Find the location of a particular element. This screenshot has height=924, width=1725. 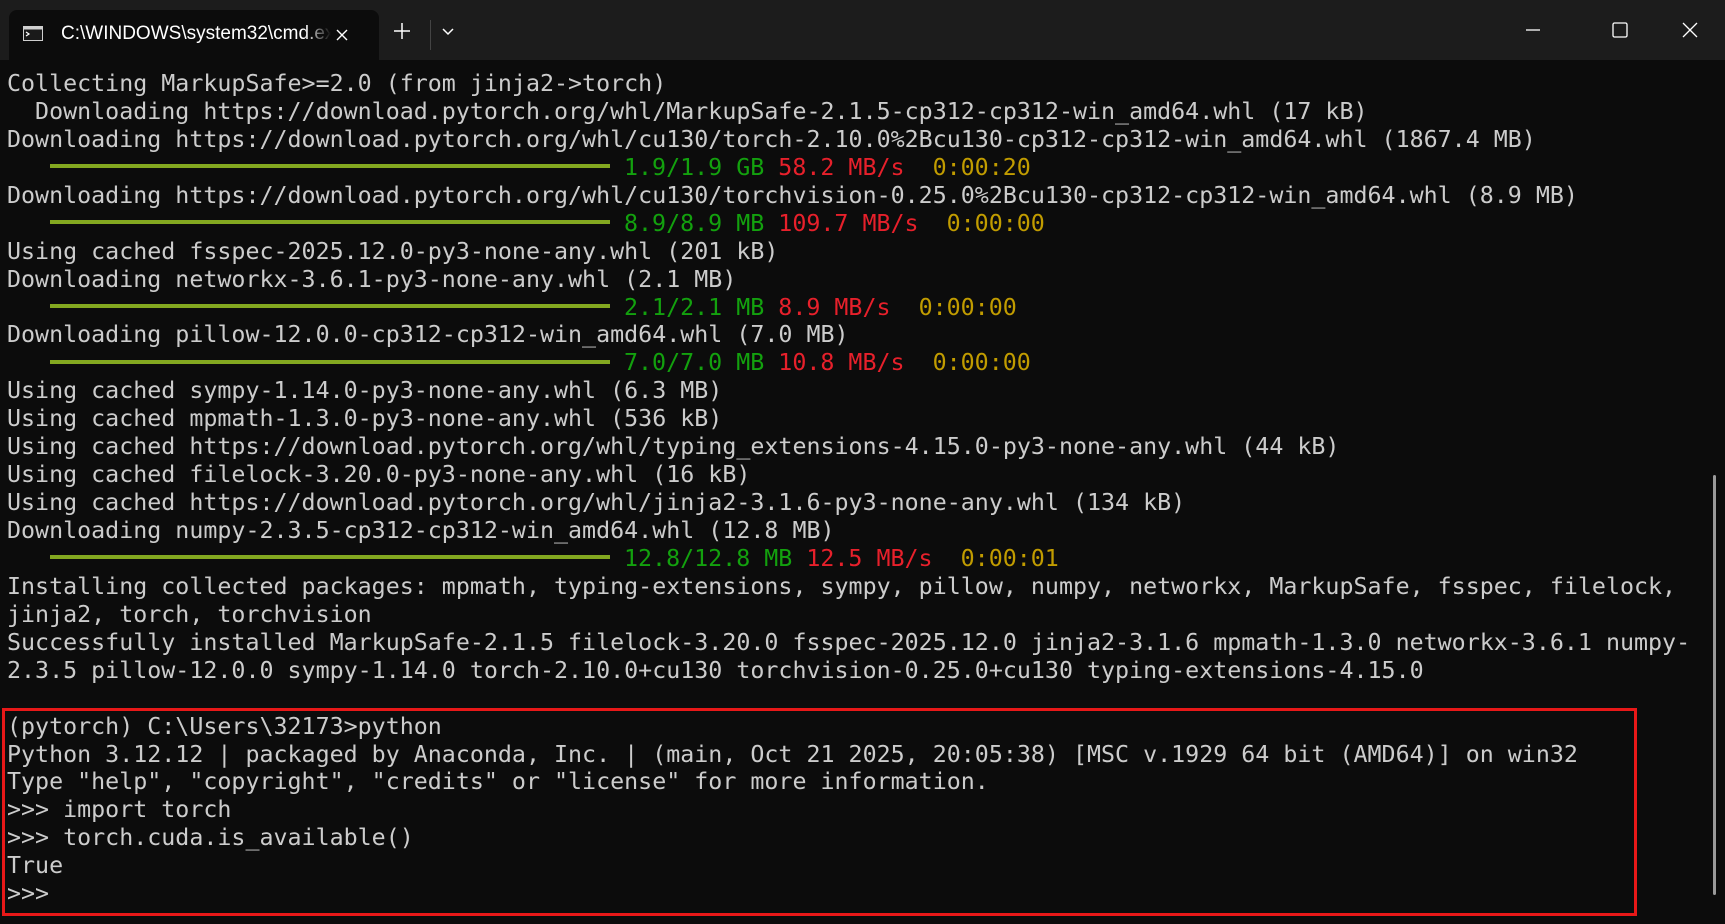

terminal-line: >>> import torch is located at coordinates (119, 810).